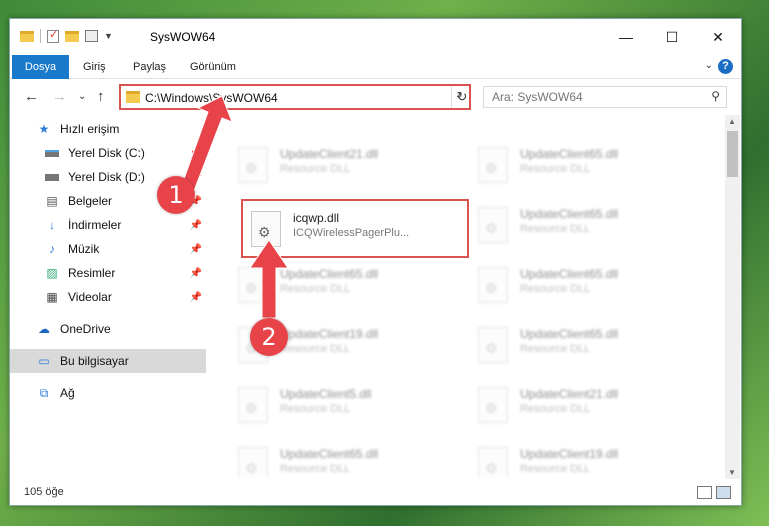 This screenshot has width=769, height=526. What do you see at coordinates (269, 337) in the screenshot?
I see `callout-step-2: 2` at bounding box center [269, 337].